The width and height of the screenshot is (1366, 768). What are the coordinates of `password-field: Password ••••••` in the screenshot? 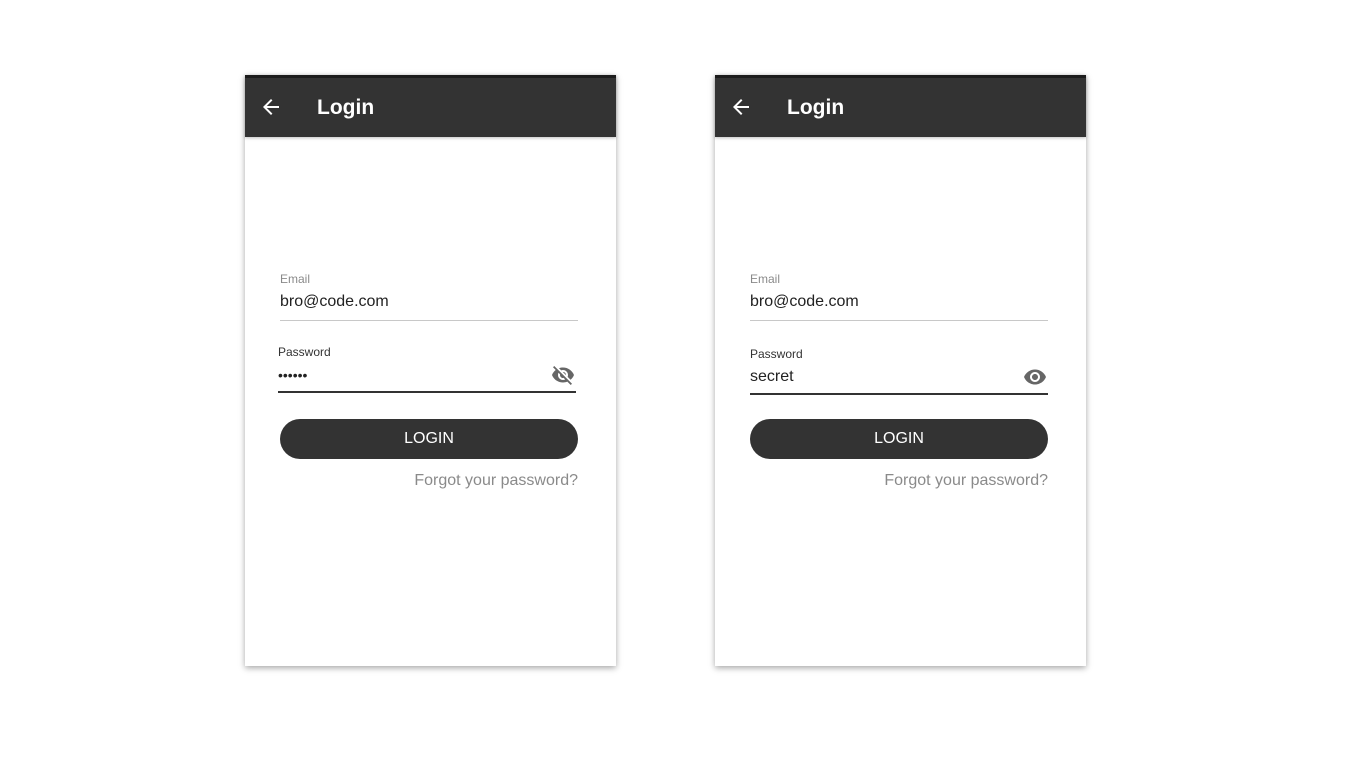 It's located at (427, 369).